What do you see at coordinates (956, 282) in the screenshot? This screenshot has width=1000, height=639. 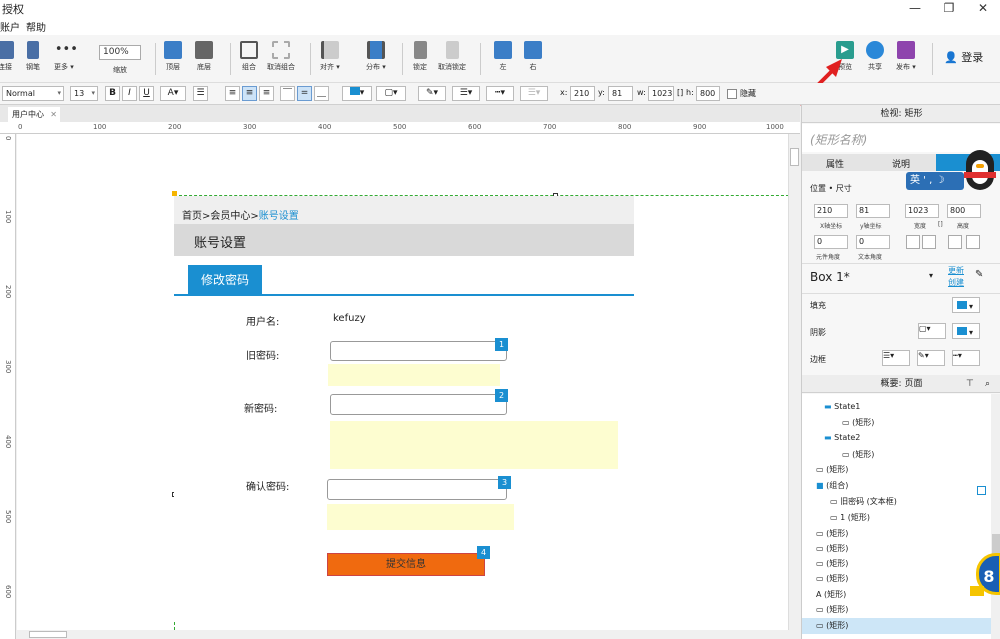 I see `create-style-link: 创建` at bounding box center [956, 282].